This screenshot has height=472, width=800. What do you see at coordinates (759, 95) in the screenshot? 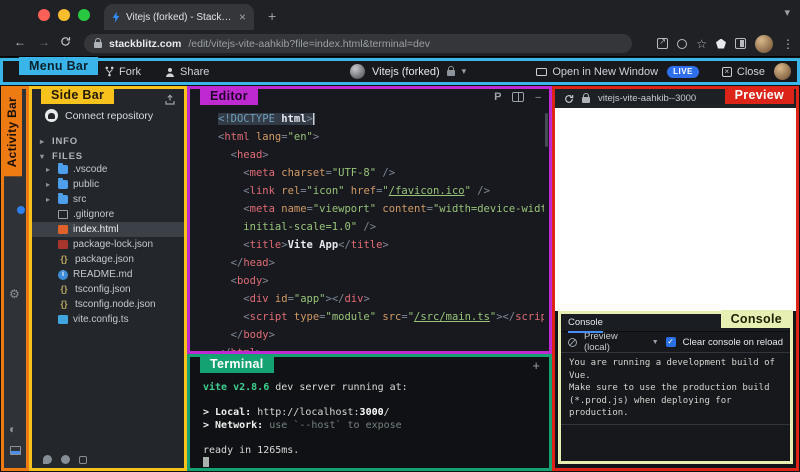
I see `annotation-preview-label: Preview` at bounding box center [759, 95].